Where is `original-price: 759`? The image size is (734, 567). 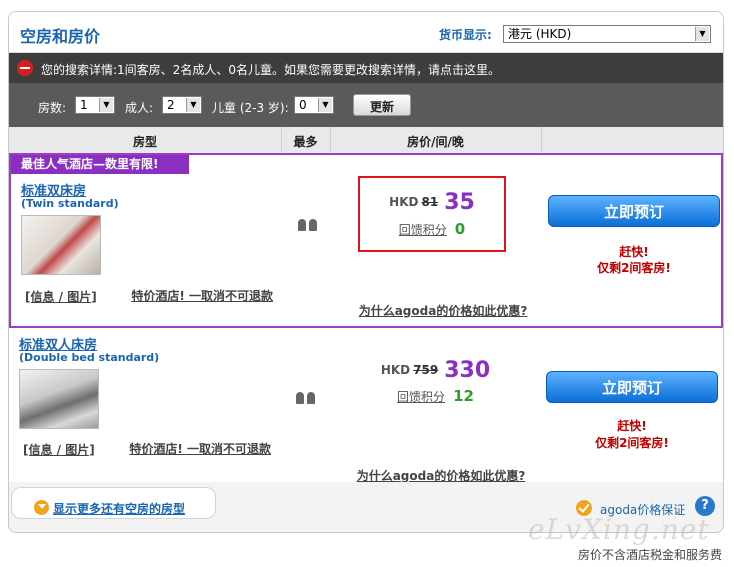
original-price: 759 is located at coordinates (426, 370).